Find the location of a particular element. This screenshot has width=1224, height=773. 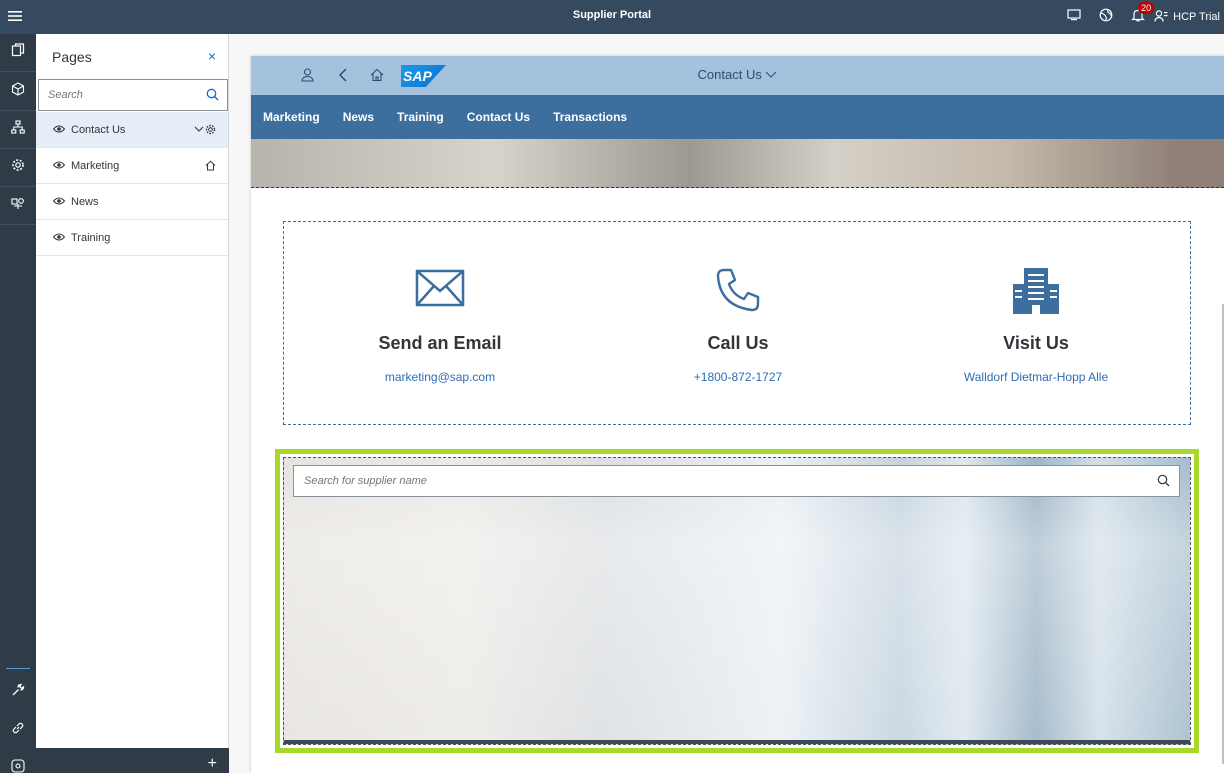

page-item-contact-us: Contact Us is located at coordinates (132, 130).